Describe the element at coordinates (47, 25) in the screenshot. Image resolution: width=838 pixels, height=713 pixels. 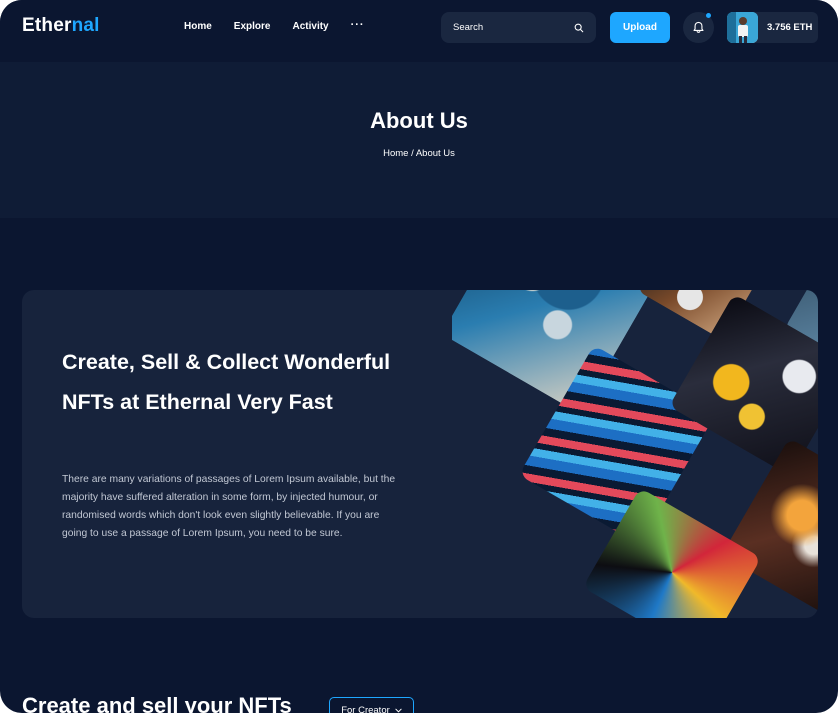
I see `logo-text-primary: Ether` at that location.